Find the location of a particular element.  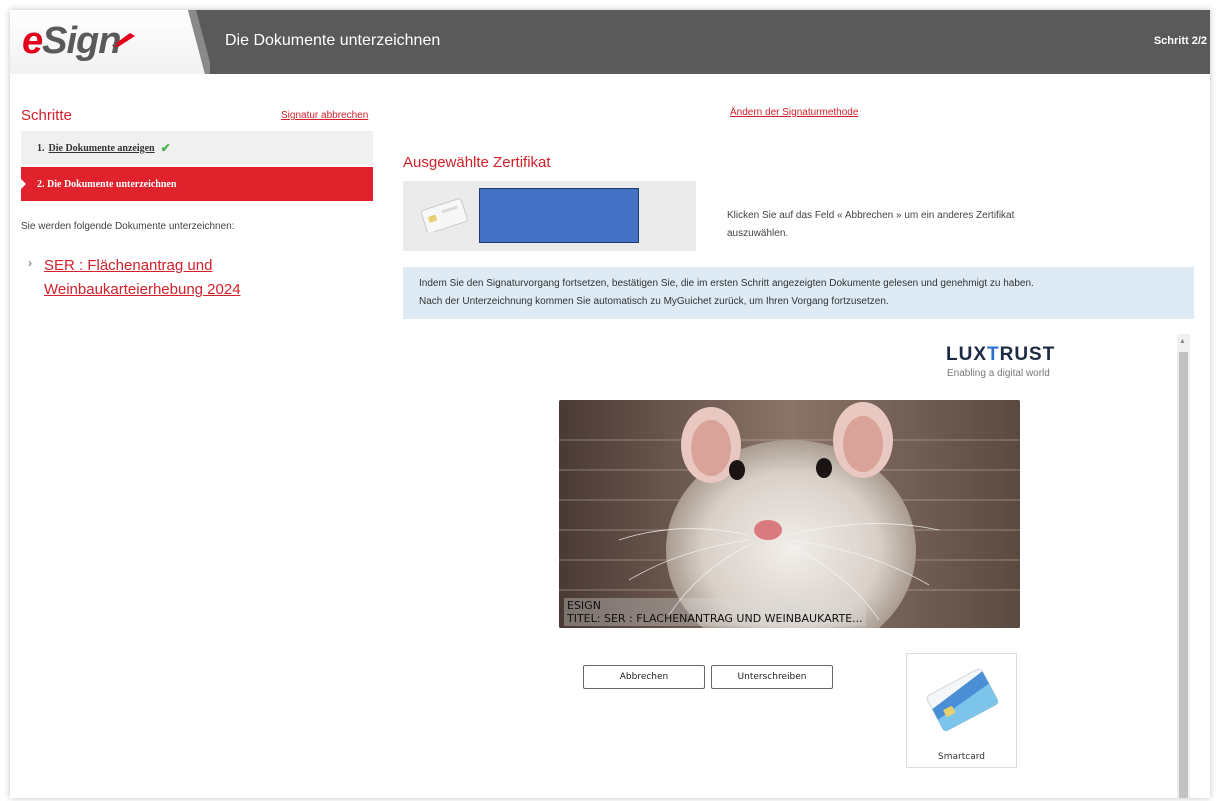

mouse-photo is located at coordinates (789, 514).